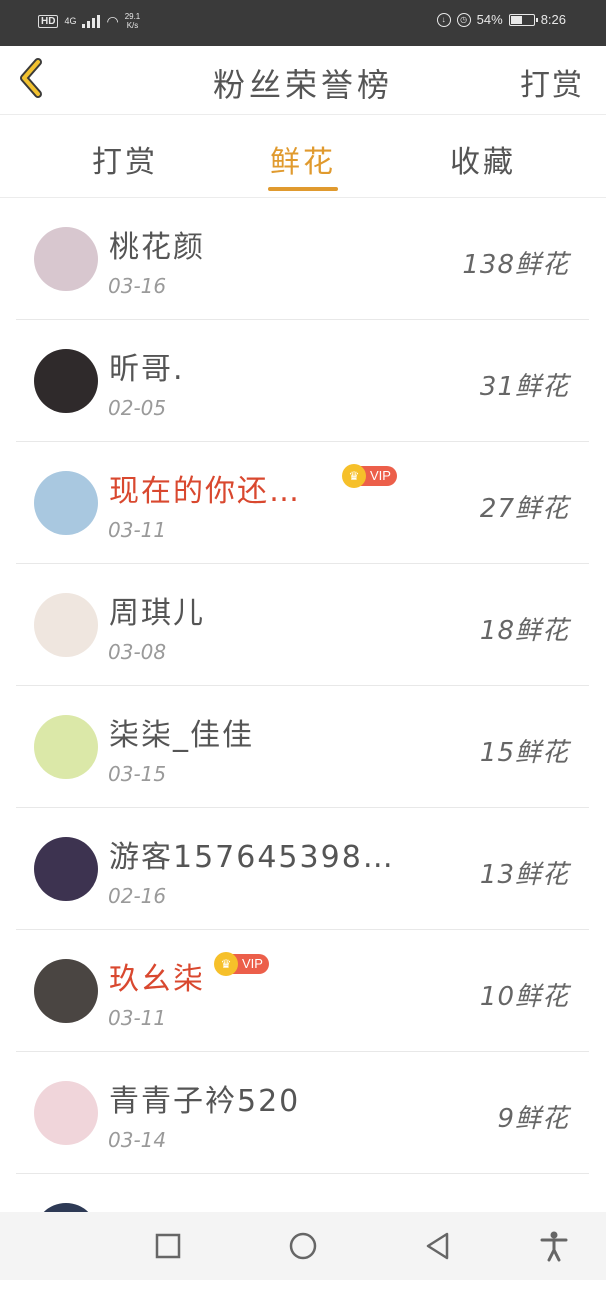 The image size is (606, 1296). I want to click on tab-flowers: 鲜花, so click(303, 159).